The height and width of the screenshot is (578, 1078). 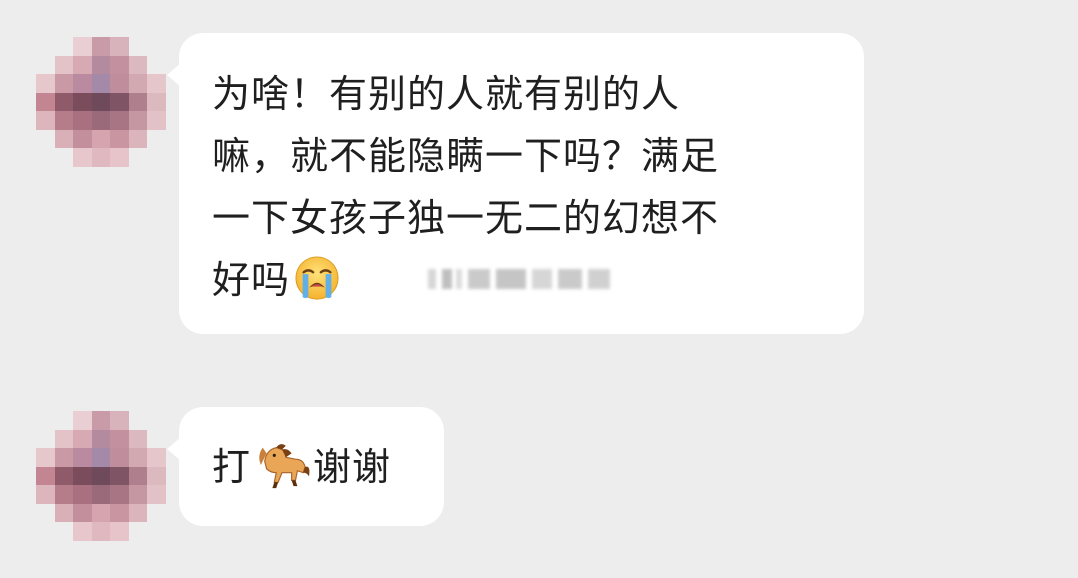 What do you see at coordinates (317, 278) in the screenshot?
I see `loudly-crying-face-icon` at bounding box center [317, 278].